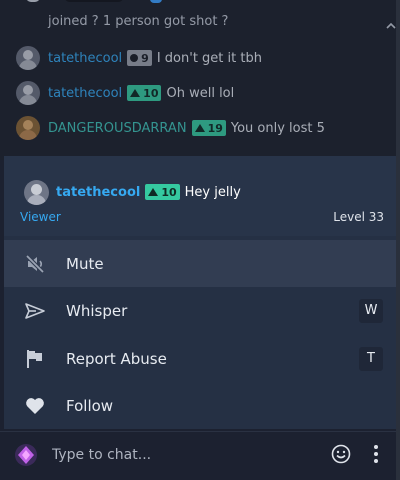  Describe the element at coordinates (145, 58) in the screenshot. I see `badge-level: 9` at that location.